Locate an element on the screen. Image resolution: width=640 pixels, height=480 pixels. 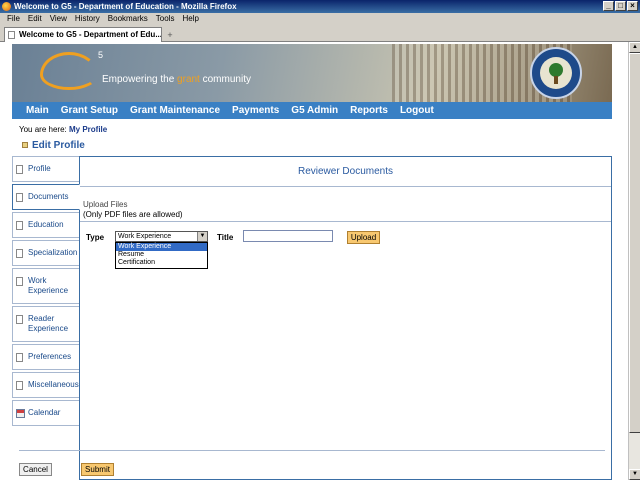
sidetab-profile: Profile is located at coordinates (46, 169).